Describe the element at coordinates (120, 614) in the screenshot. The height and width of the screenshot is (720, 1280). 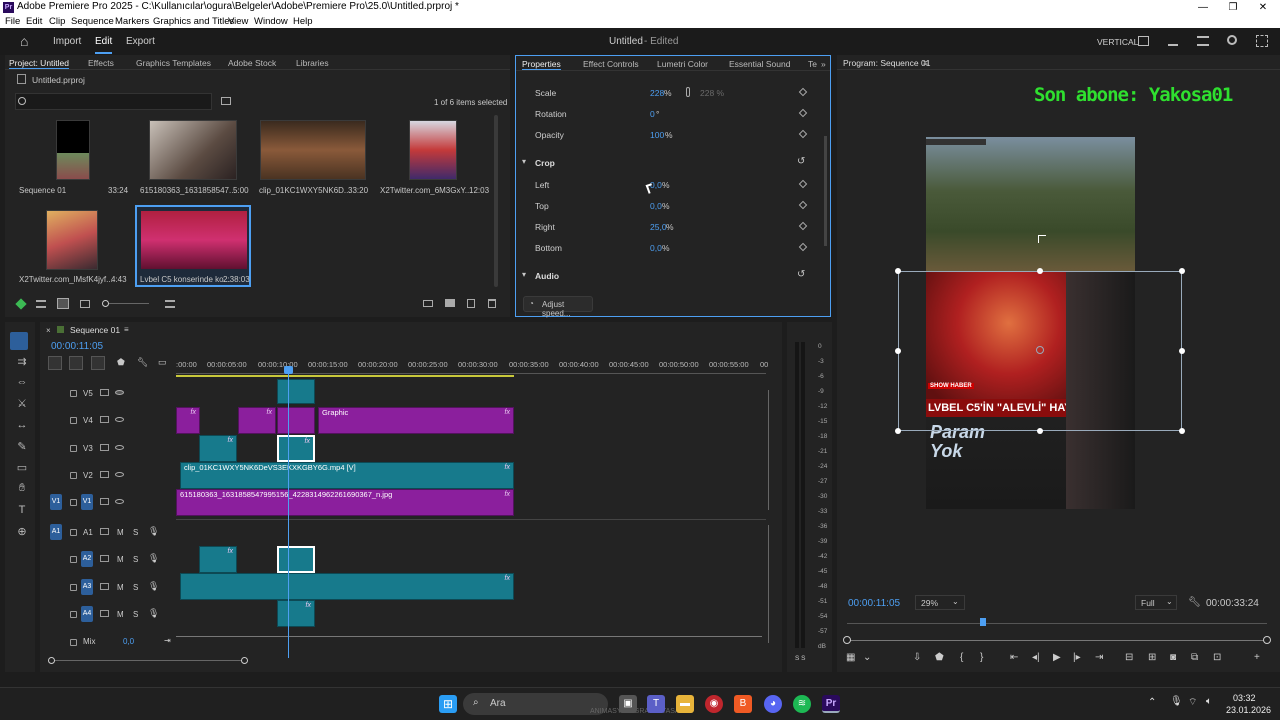
I see `mute-button: M` at that location.